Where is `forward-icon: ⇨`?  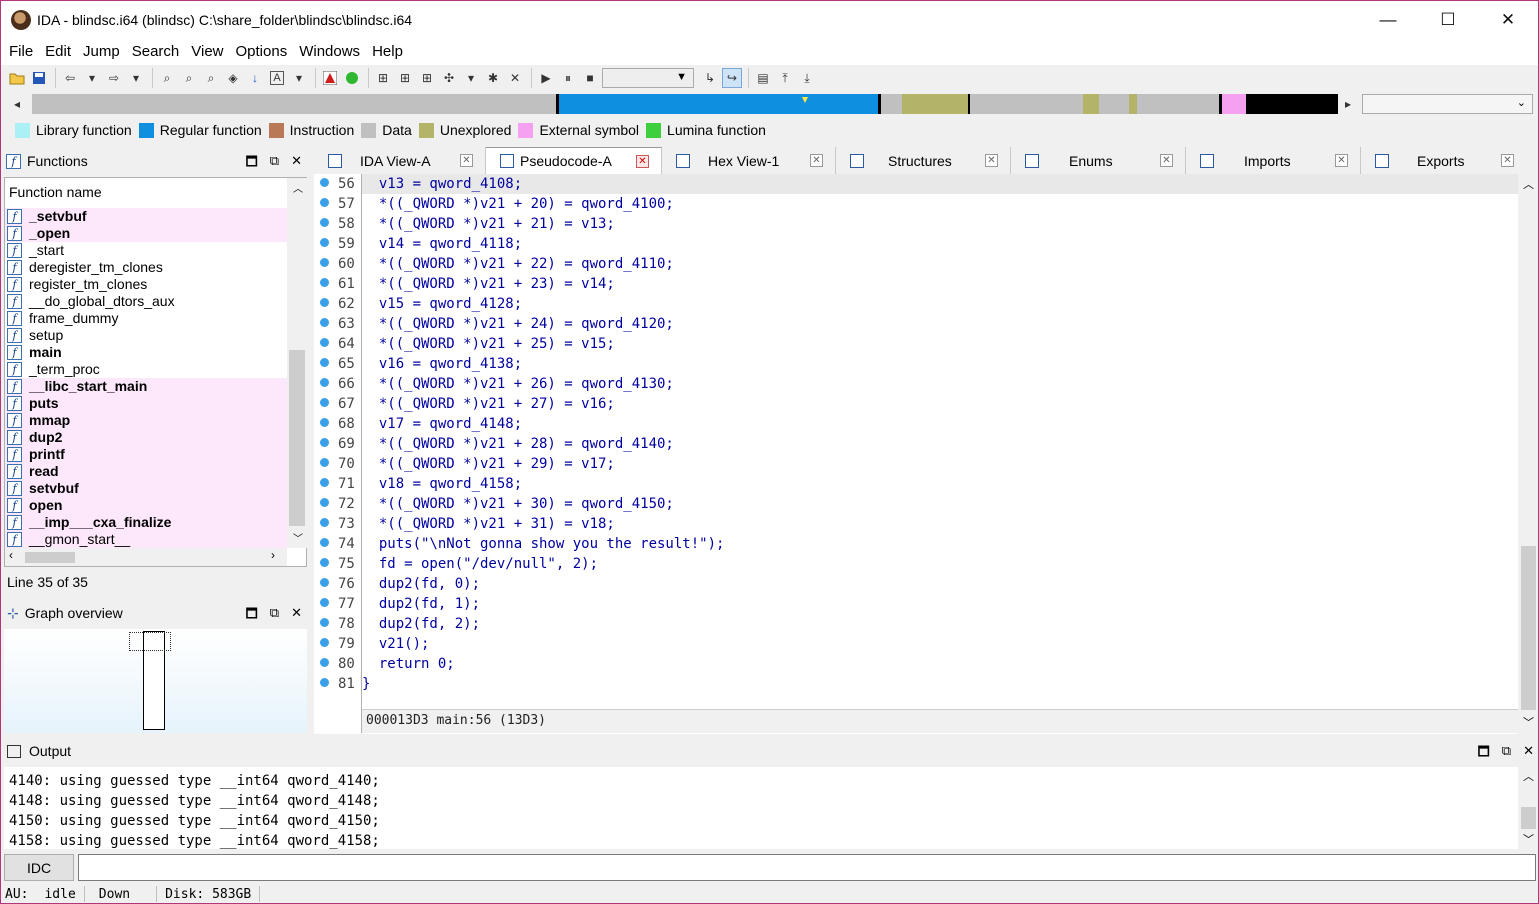
forward-icon: ⇨ is located at coordinates (114, 78).